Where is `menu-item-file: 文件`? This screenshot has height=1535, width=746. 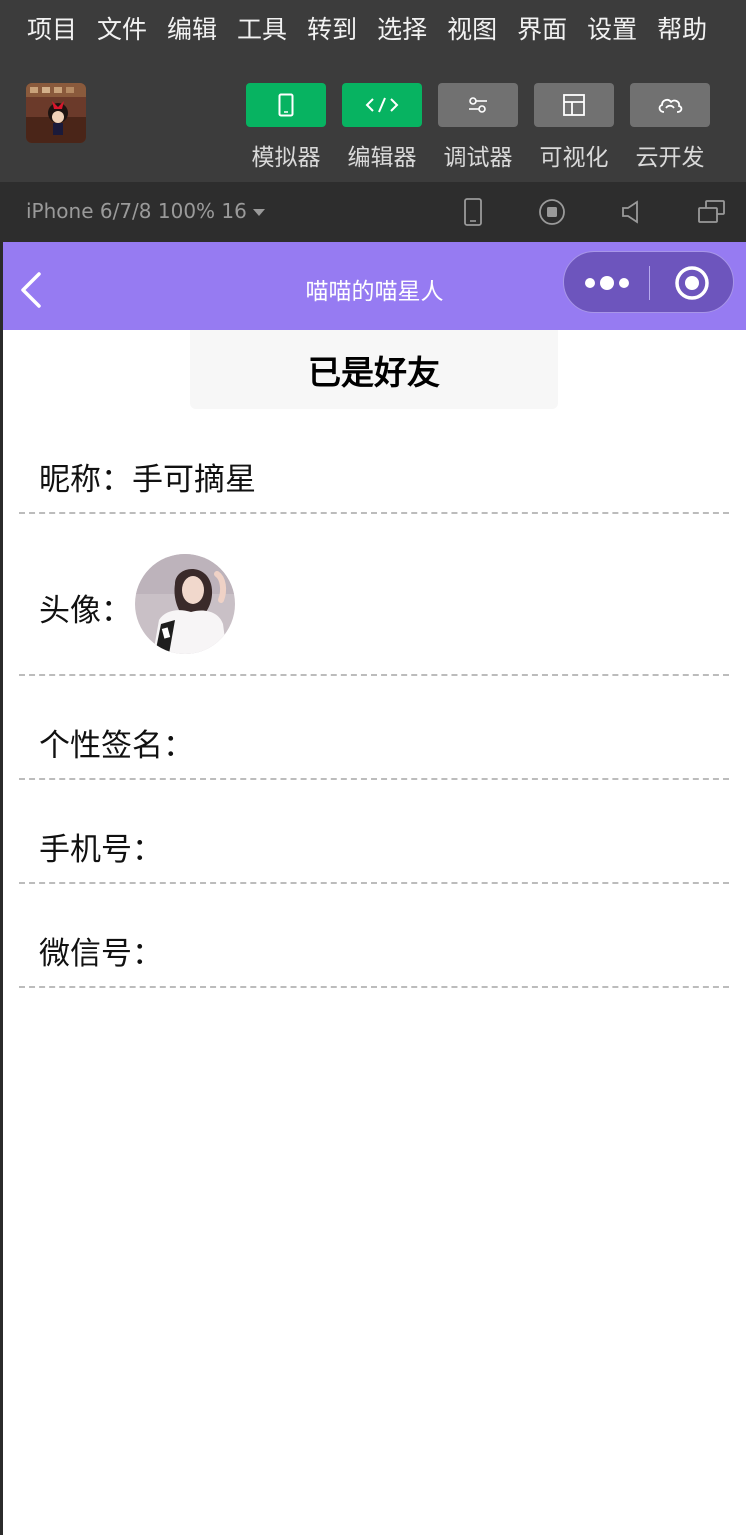 menu-item-file: 文件 is located at coordinates (122, 29).